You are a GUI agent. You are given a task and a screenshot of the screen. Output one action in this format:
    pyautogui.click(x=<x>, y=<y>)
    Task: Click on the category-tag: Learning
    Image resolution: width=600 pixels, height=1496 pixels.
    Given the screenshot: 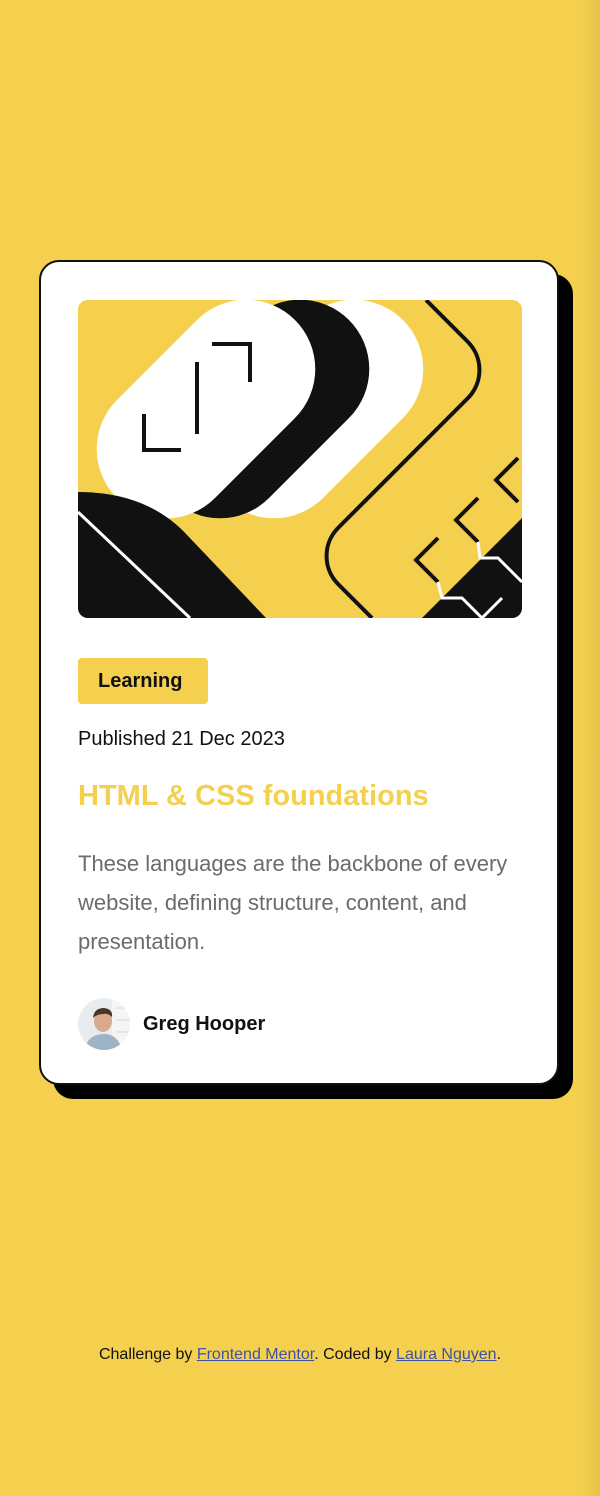 What is the action you would take?
    pyautogui.click(x=143, y=681)
    